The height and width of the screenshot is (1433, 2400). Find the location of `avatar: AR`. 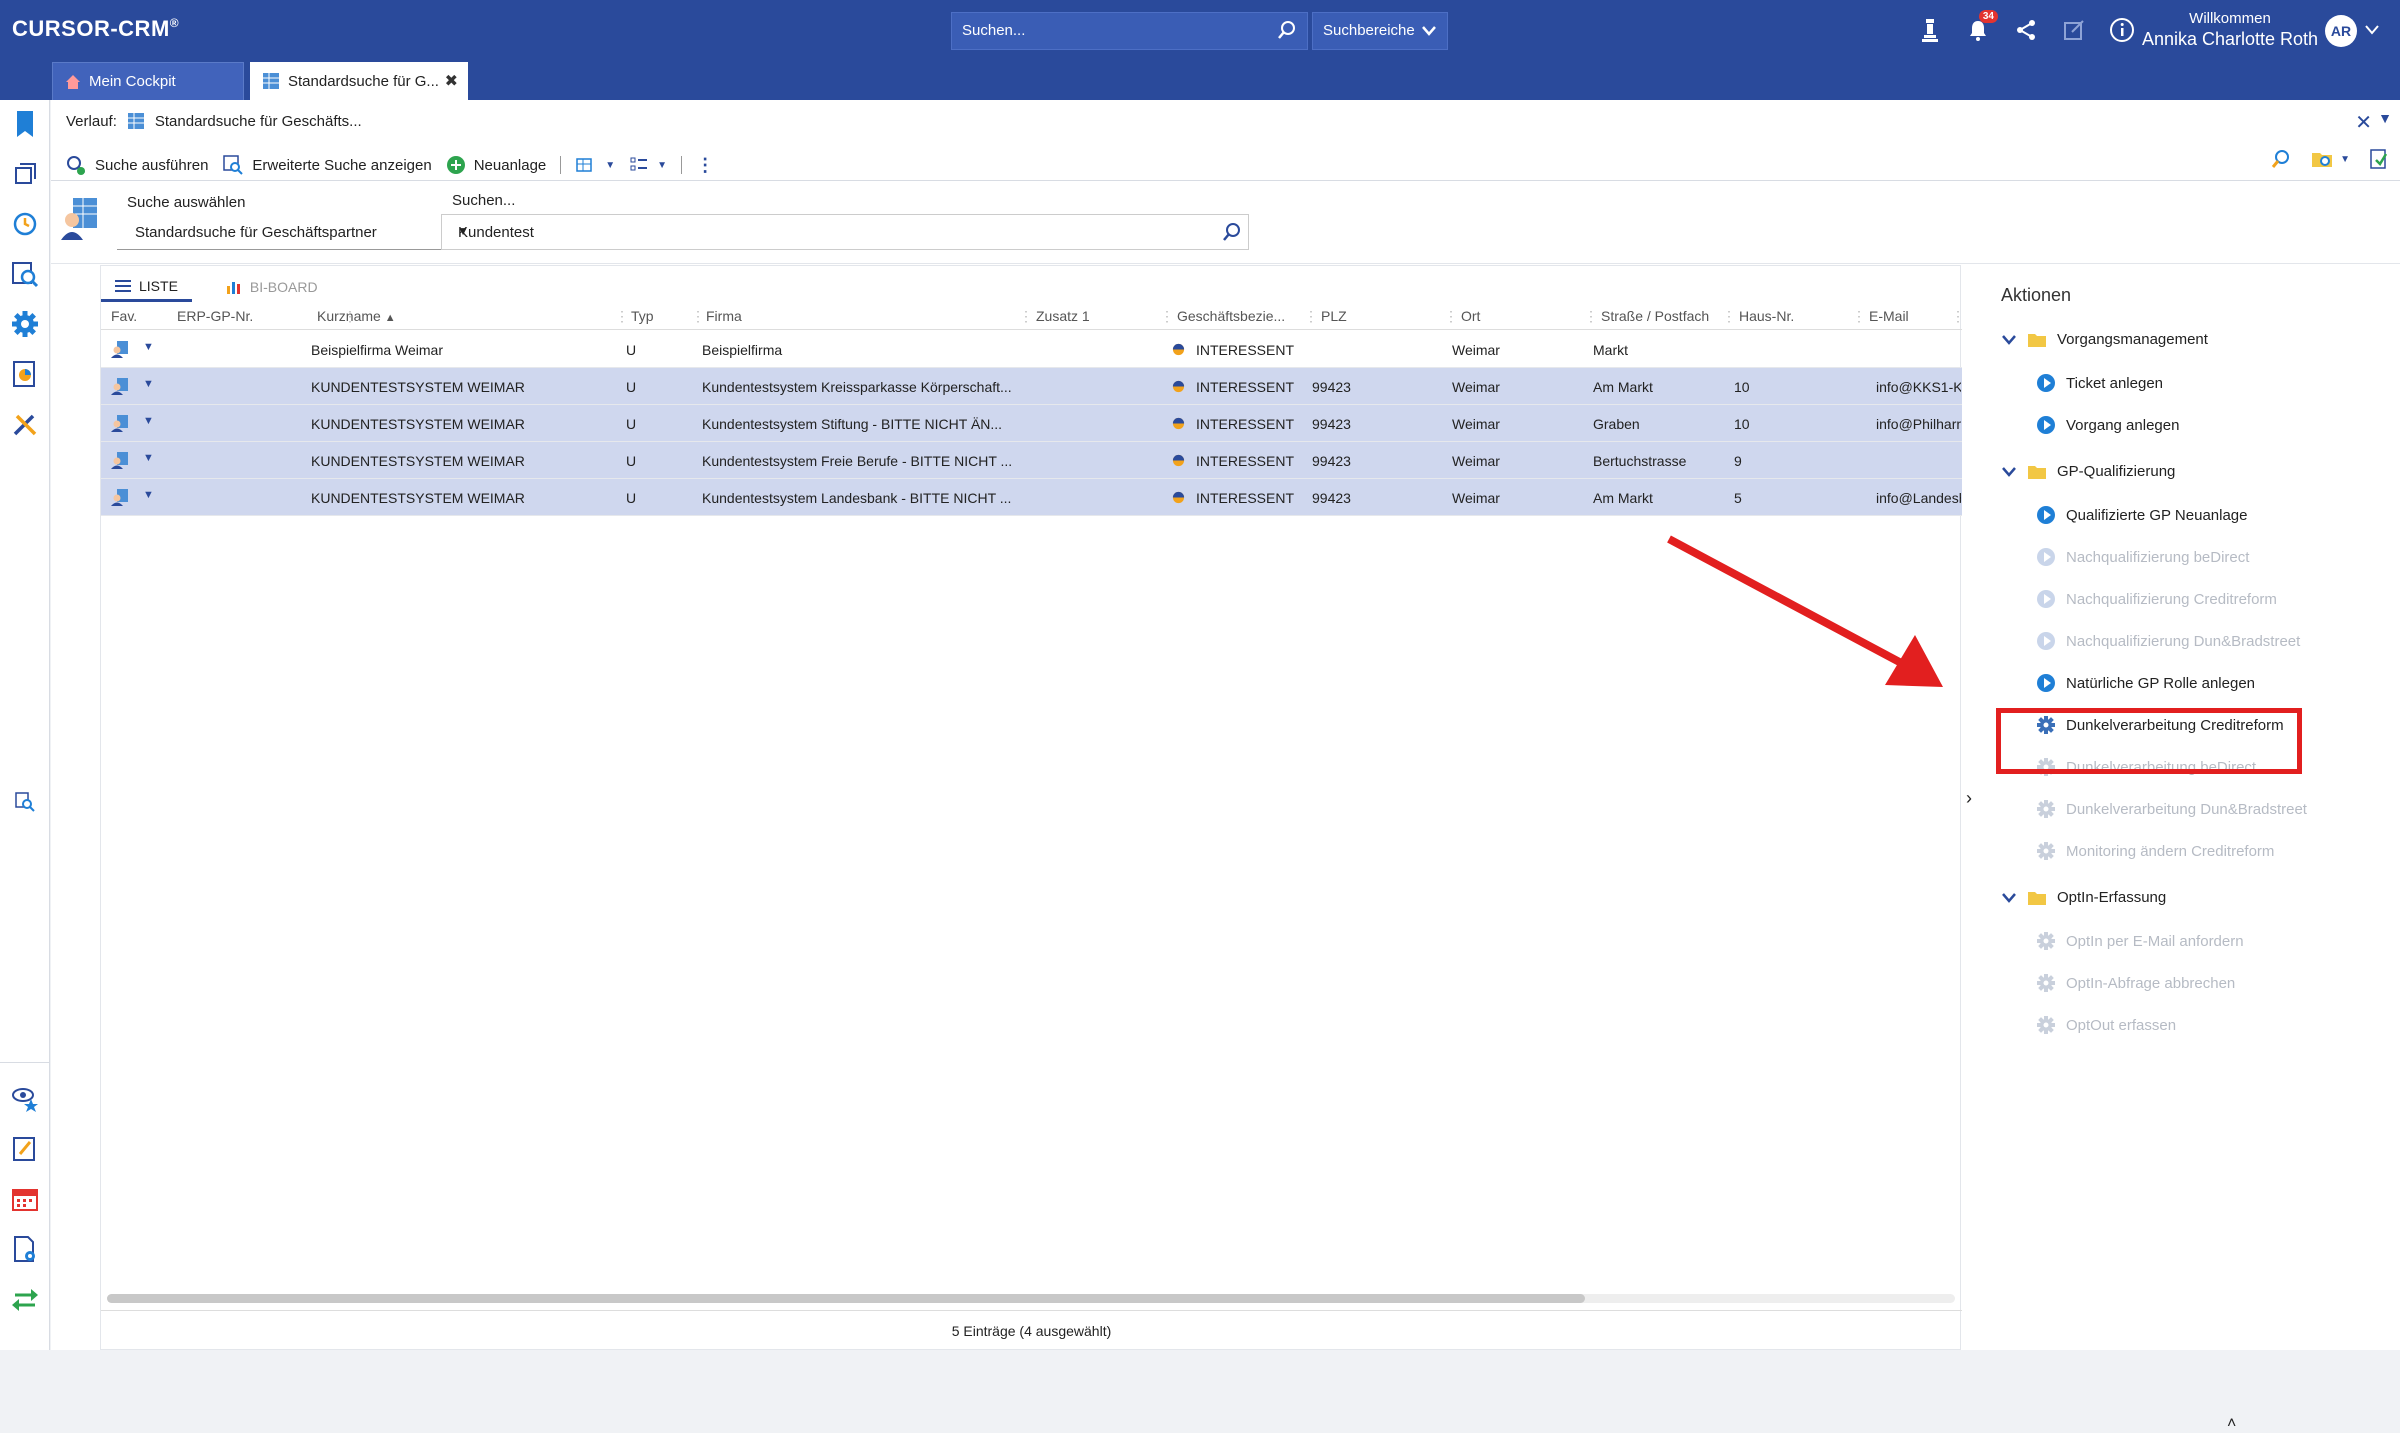

avatar: AR is located at coordinates (2341, 31).